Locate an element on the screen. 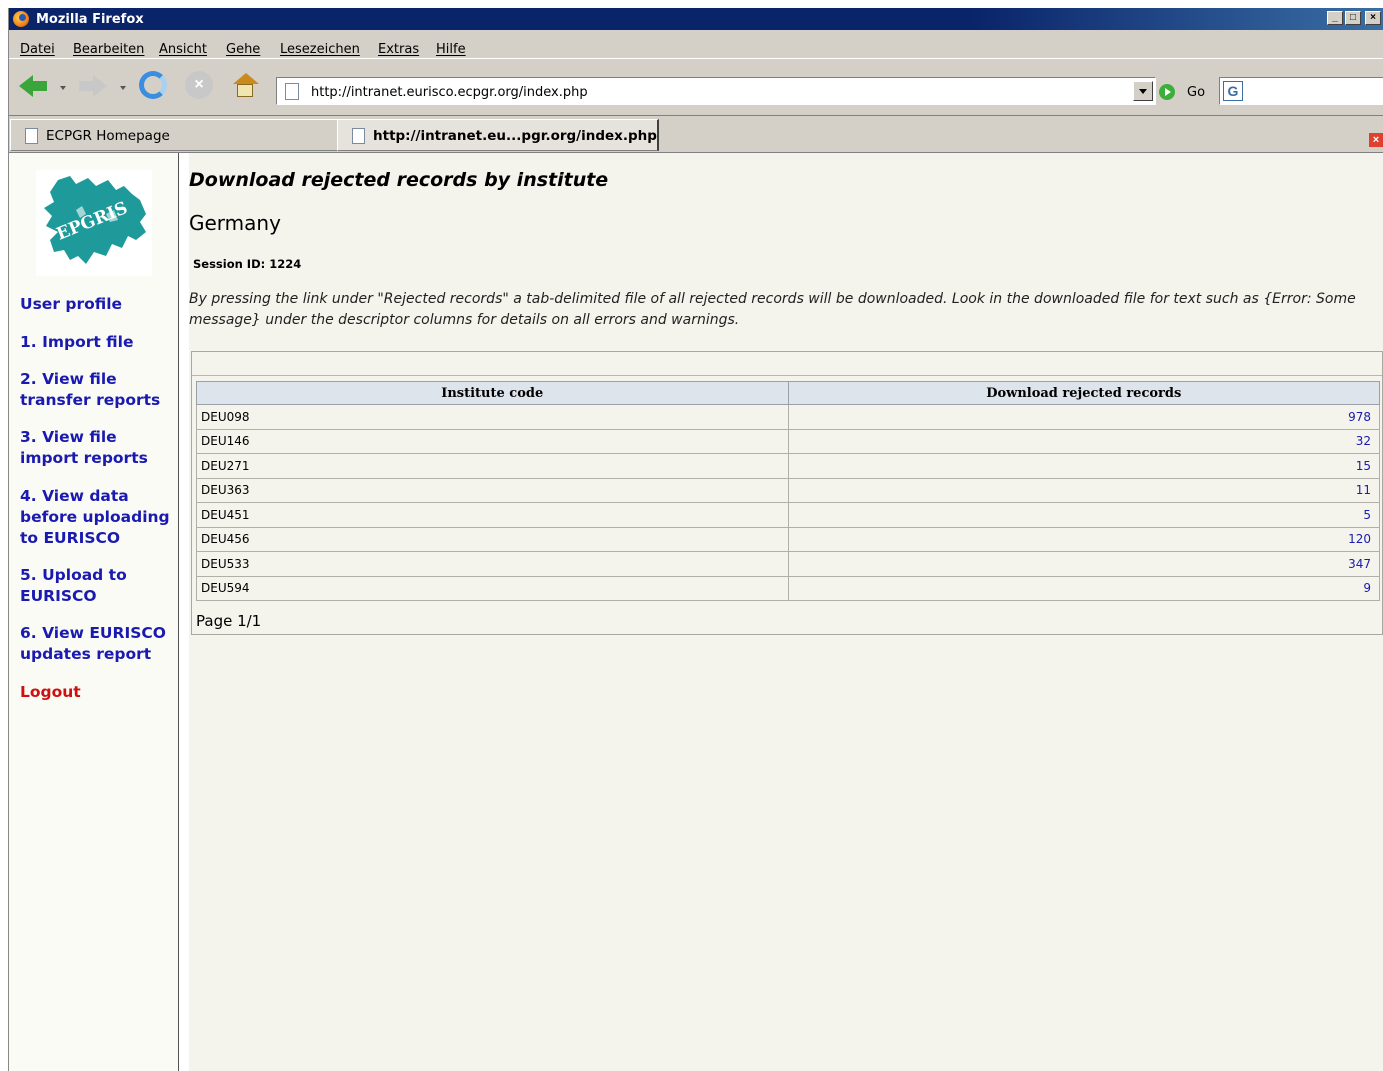 This screenshot has width=1383, height=1071. forward-arrow-icon is located at coordinates (93, 86).